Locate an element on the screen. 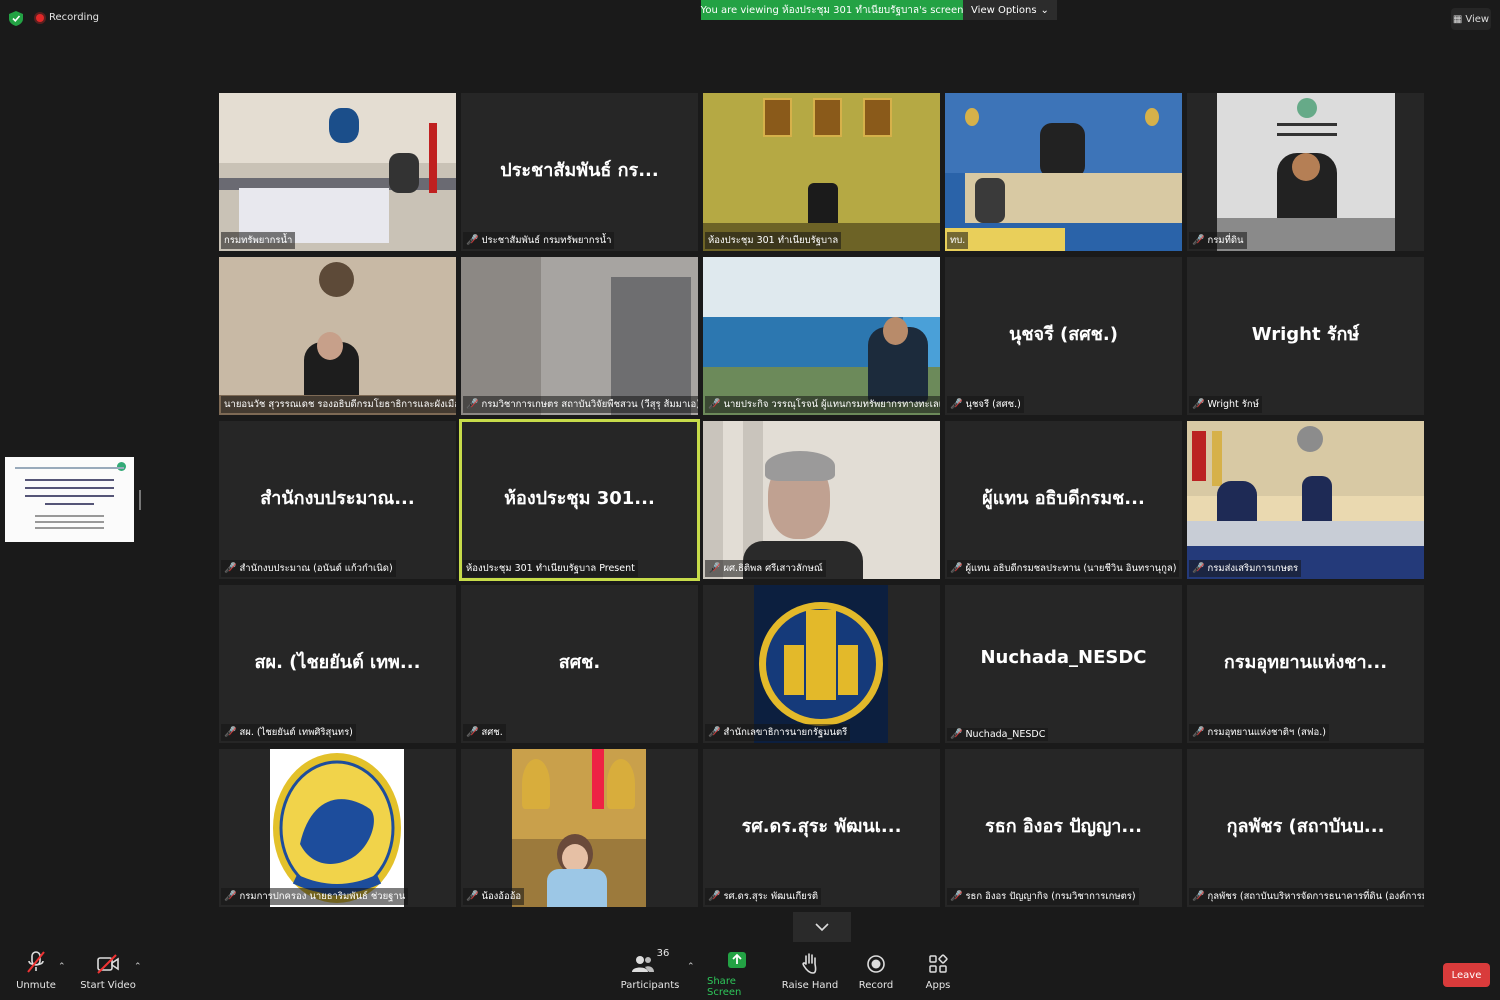 The height and width of the screenshot is (1000, 1500). video-tile: สศช. 🎤̸ สศช. is located at coordinates (579, 664).